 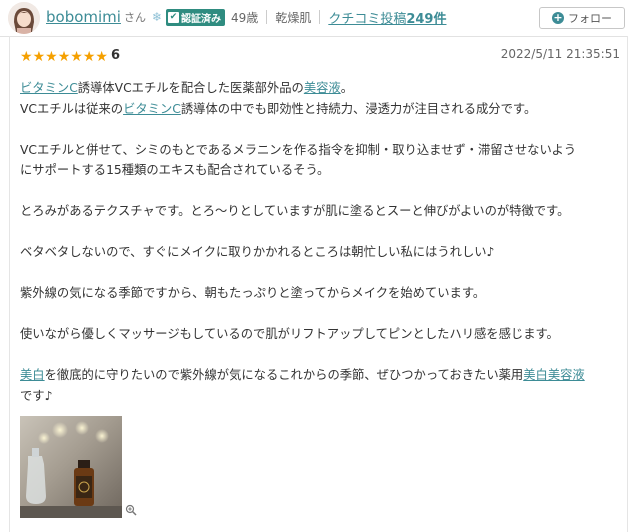 What do you see at coordinates (560, 54) in the screenshot?
I see `post-datetime: 2022/5/11 21:35:51` at bounding box center [560, 54].